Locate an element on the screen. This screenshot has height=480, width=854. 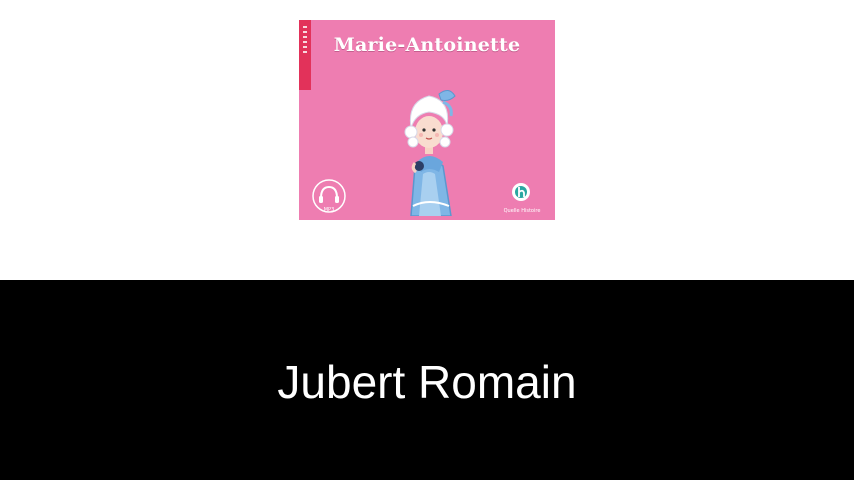
book-cover: Marie-Antoinette MP3 Quelle Histoire is located at coordinates (427, 120).